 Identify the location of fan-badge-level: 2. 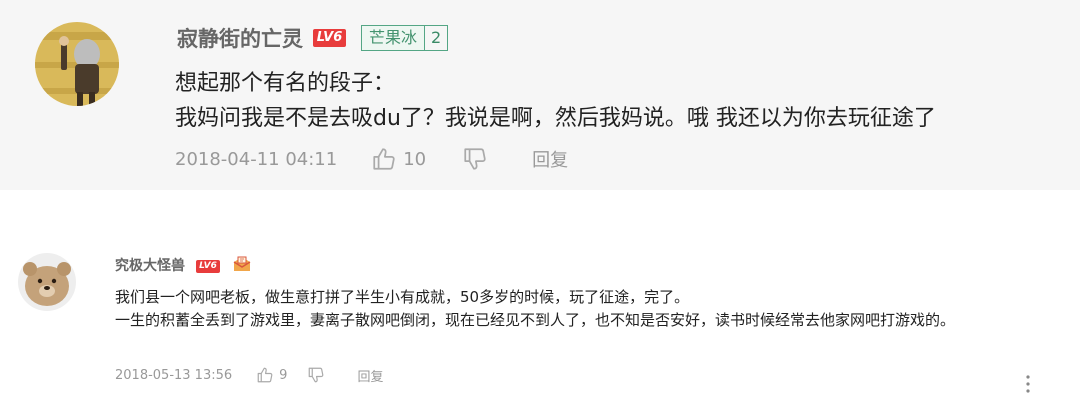
(436, 37).